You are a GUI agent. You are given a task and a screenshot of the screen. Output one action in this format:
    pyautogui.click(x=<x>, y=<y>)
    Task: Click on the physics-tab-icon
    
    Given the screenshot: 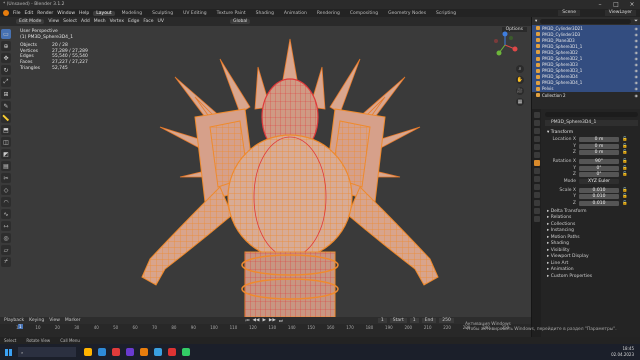 What is the action you would take?
    pyautogui.click(x=536, y=187)
    